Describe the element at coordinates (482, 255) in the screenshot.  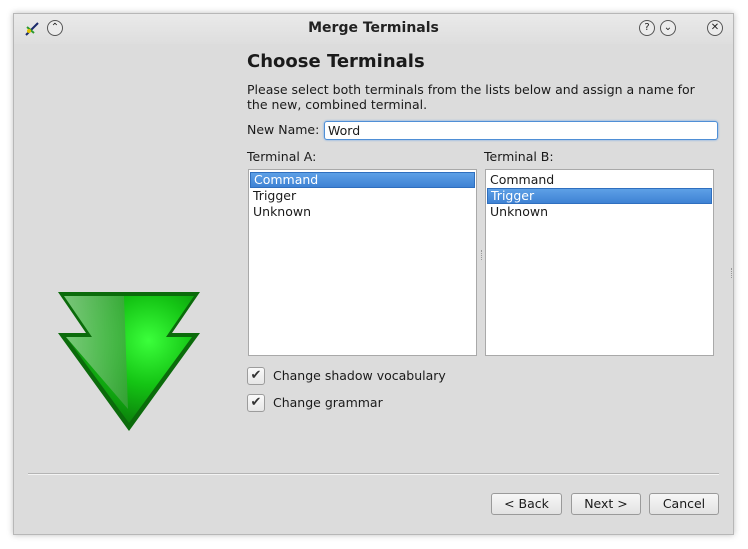
I see `splitter-handle` at that location.